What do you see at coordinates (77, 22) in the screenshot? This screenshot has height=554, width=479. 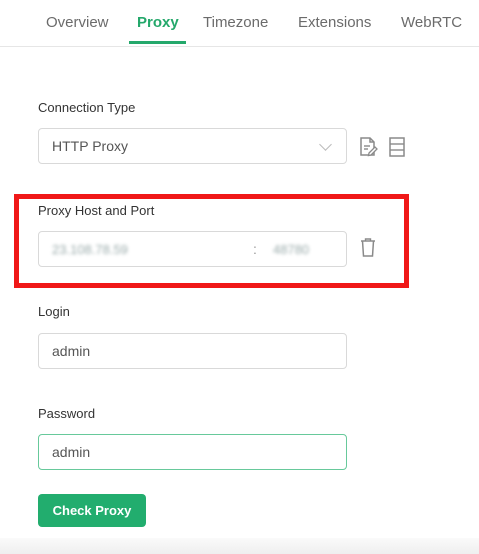 I see `tab-overview: Overview` at bounding box center [77, 22].